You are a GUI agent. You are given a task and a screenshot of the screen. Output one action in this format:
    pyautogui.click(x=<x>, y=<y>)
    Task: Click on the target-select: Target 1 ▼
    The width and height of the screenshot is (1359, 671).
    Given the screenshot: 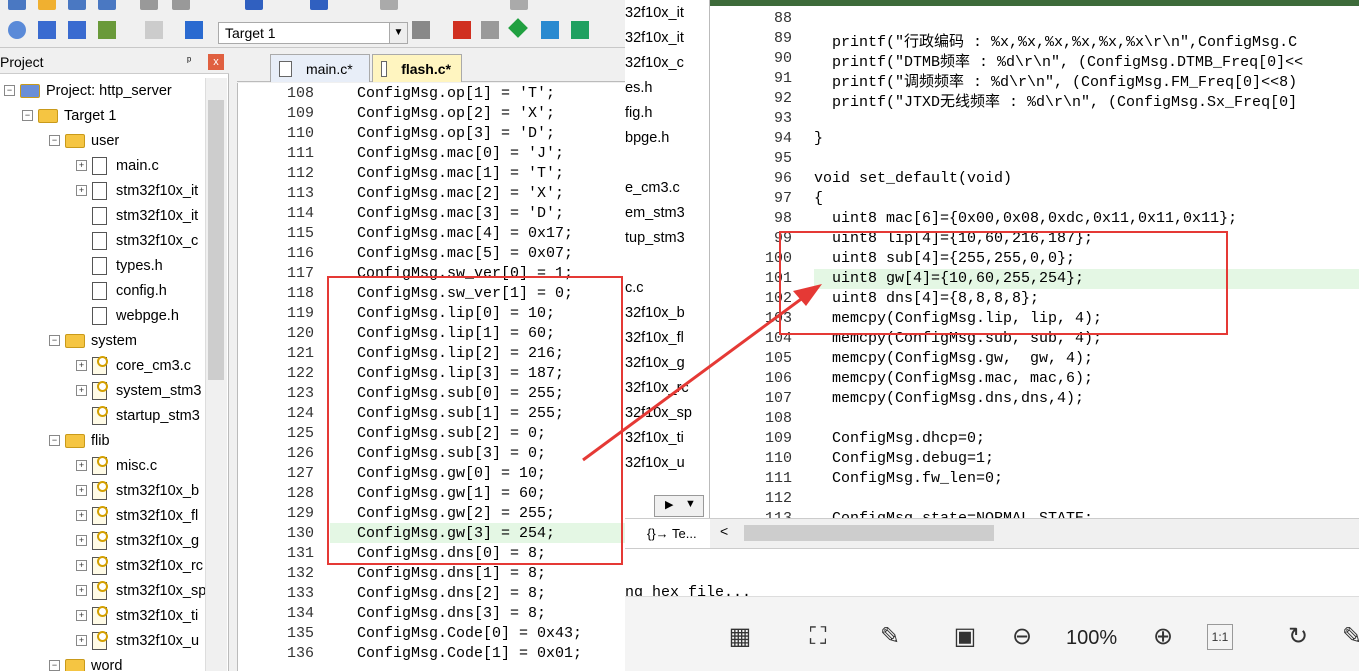 What is the action you would take?
    pyautogui.click(x=313, y=33)
    